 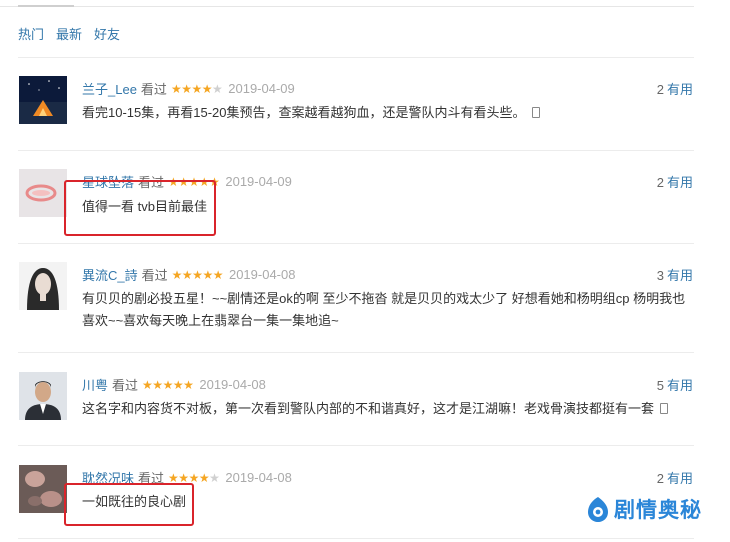 I want to click on tab-friends: 好友, so click(x=107, y=33).